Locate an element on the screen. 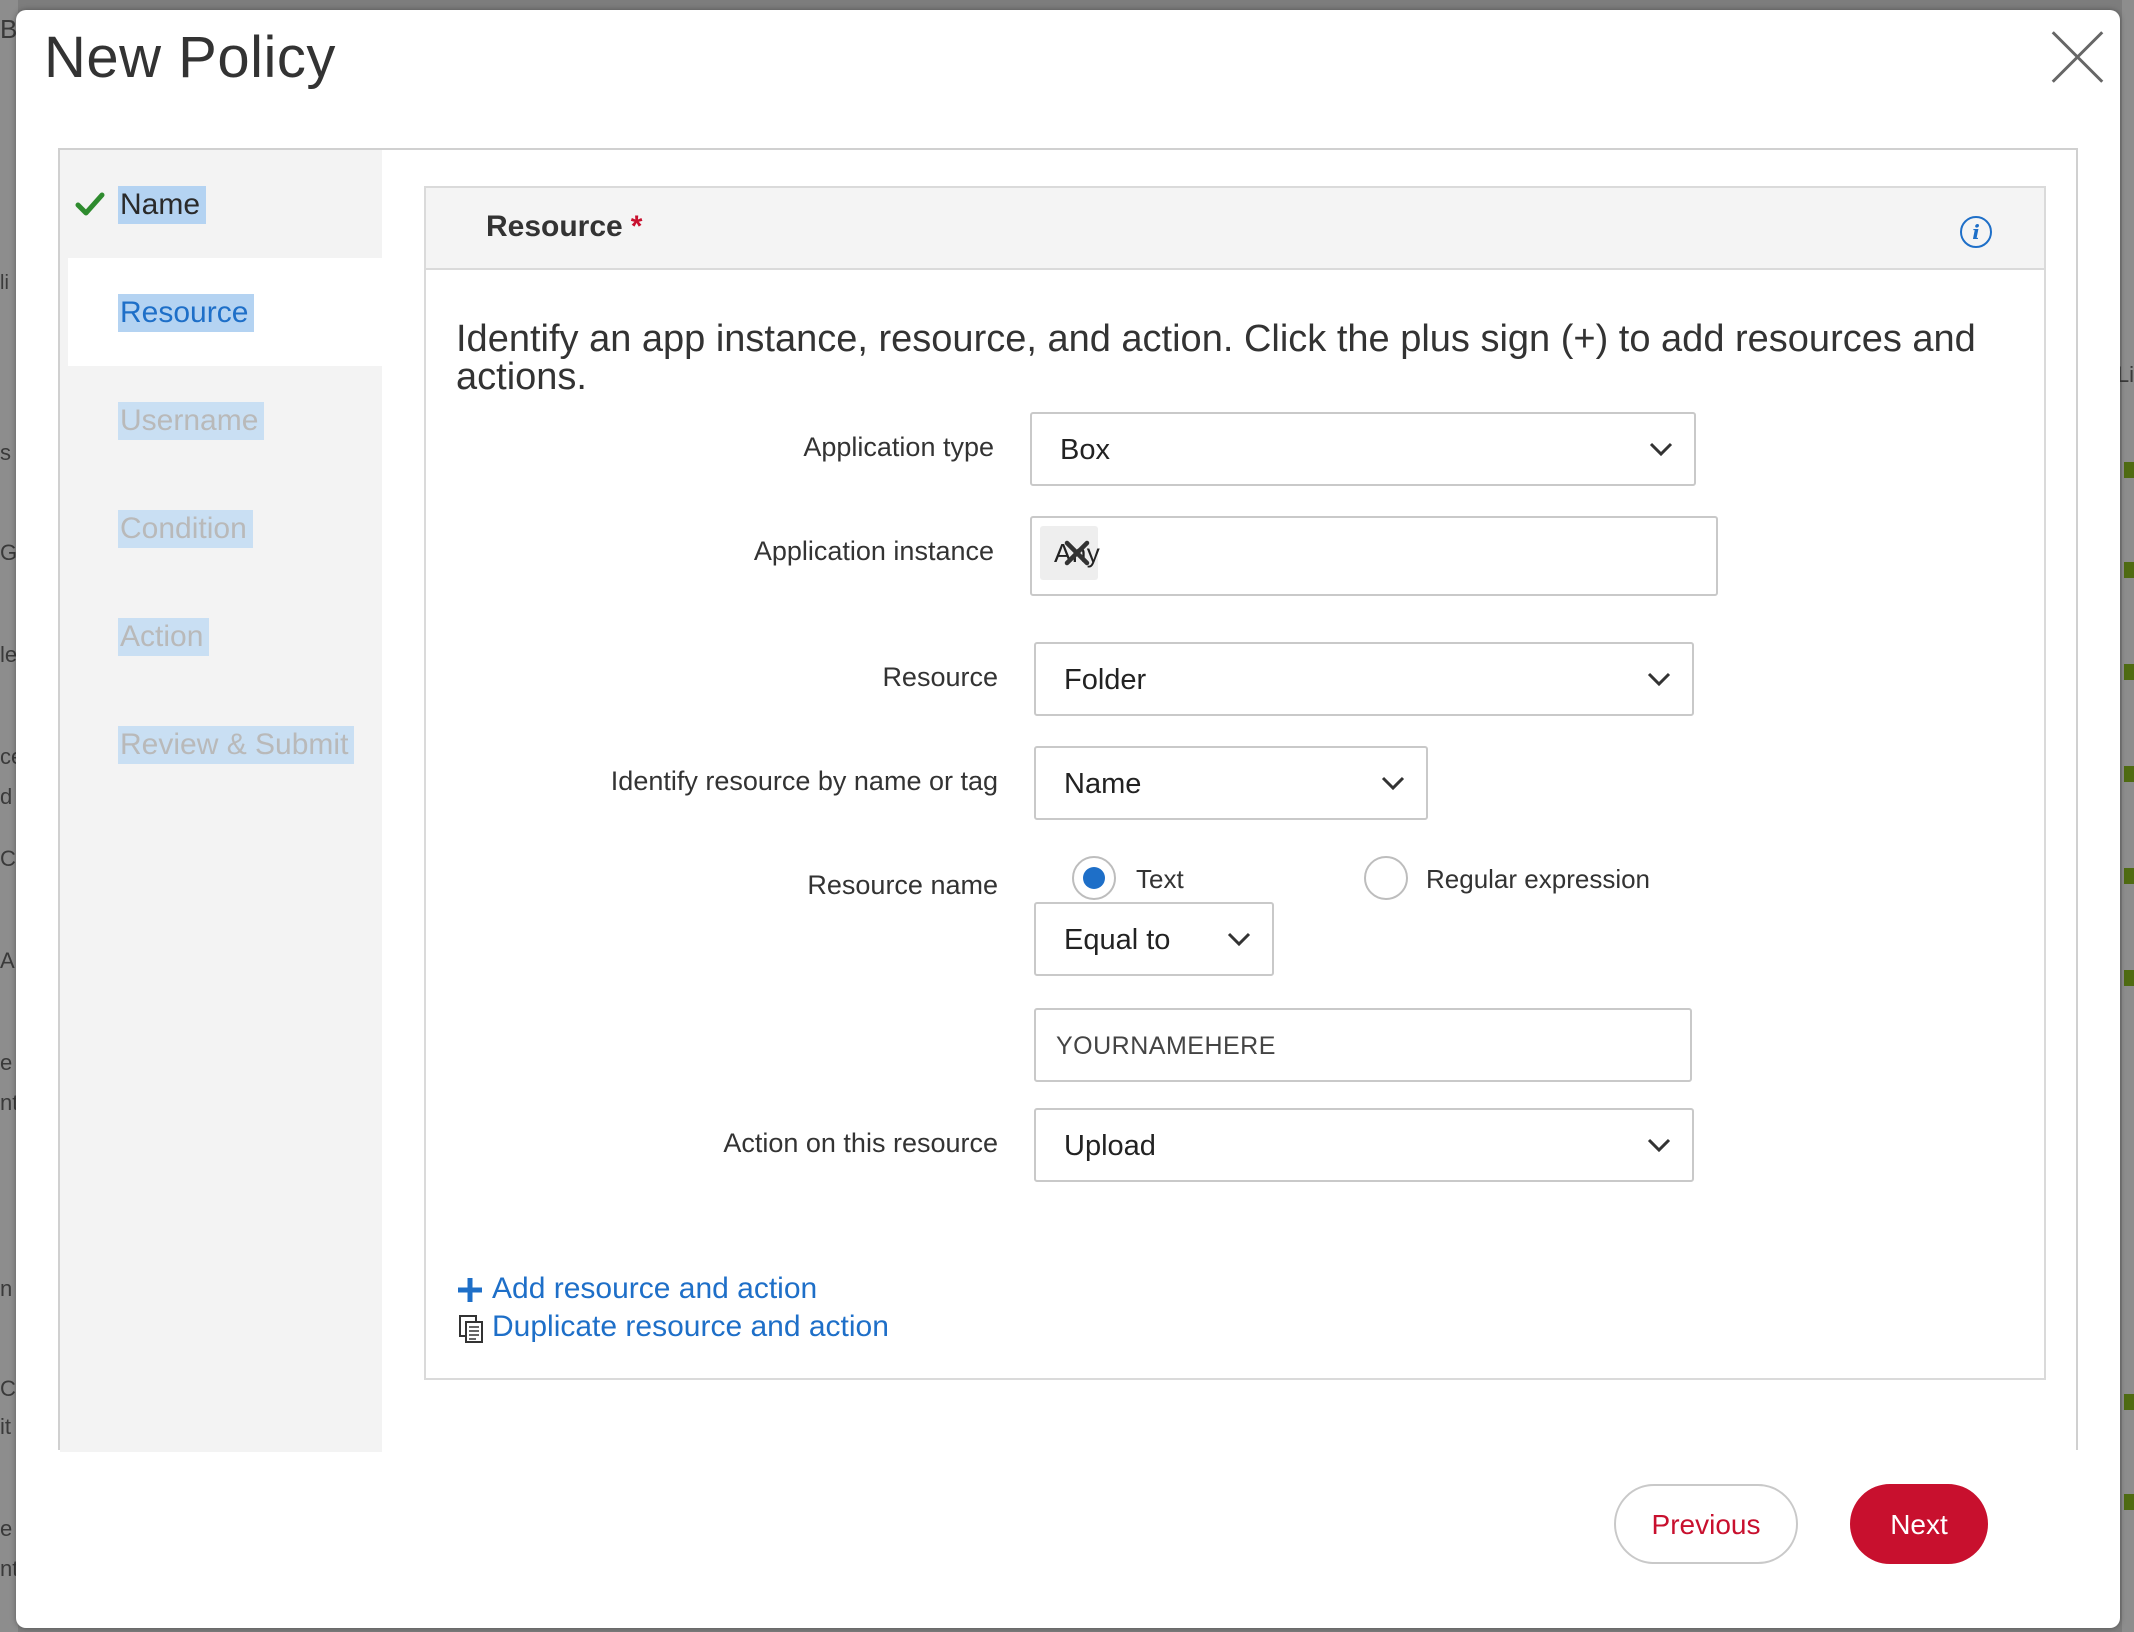  previous-button: Previous is located at coordinates (1706, 1524).